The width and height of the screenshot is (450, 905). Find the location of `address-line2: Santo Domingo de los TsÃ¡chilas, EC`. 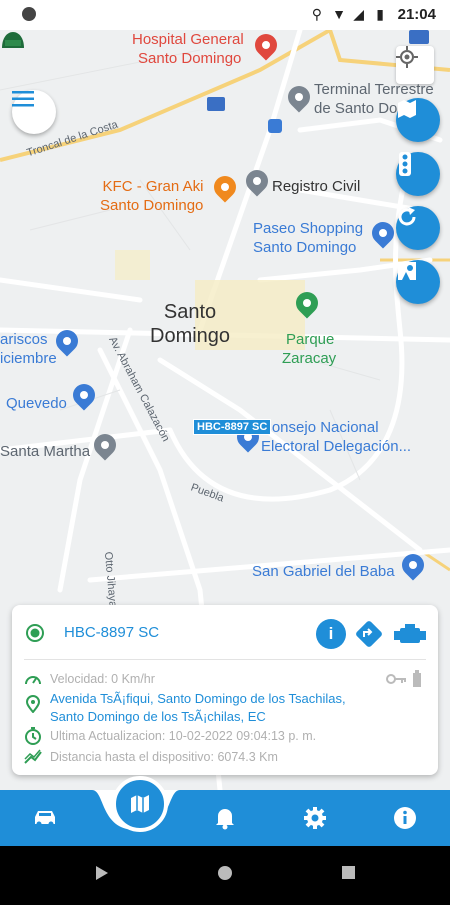

address-line2: Santo Domingo de los TsÃ¡chilas, EC is located at coordinates (158, 716).